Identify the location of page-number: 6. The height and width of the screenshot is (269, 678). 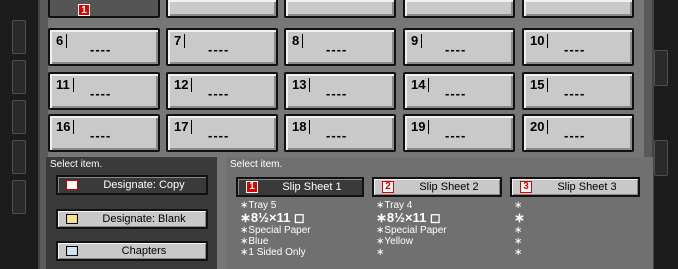
(62, 41).